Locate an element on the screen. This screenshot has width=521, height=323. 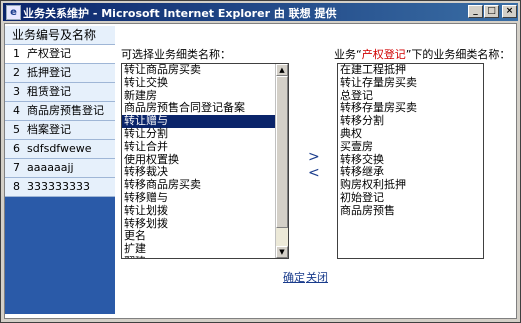
item-label: 档案登记 is located at coordinates (49, 129).